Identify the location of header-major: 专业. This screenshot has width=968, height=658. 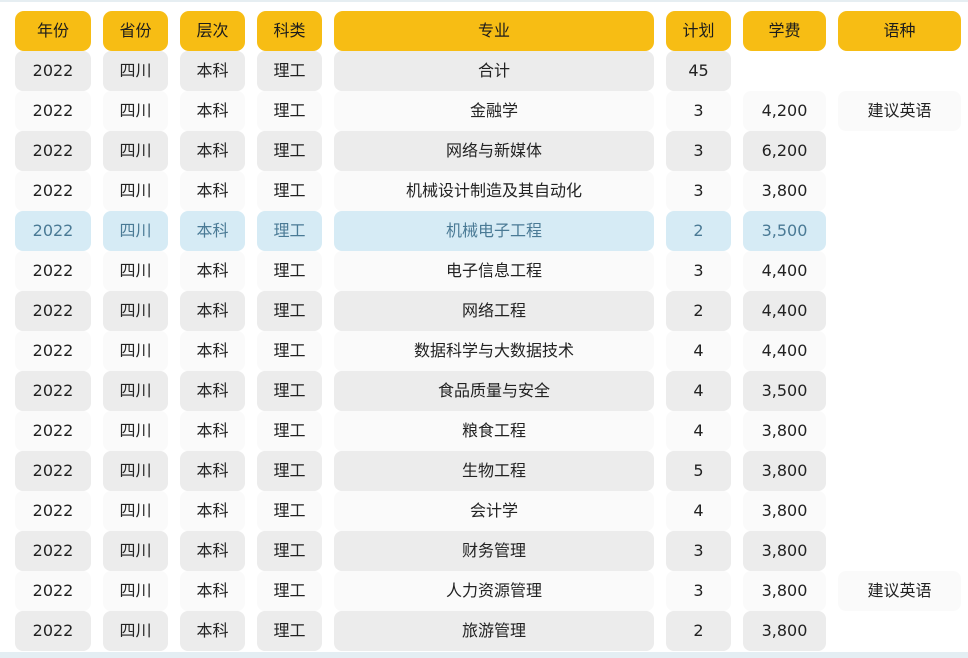
(494, 31).